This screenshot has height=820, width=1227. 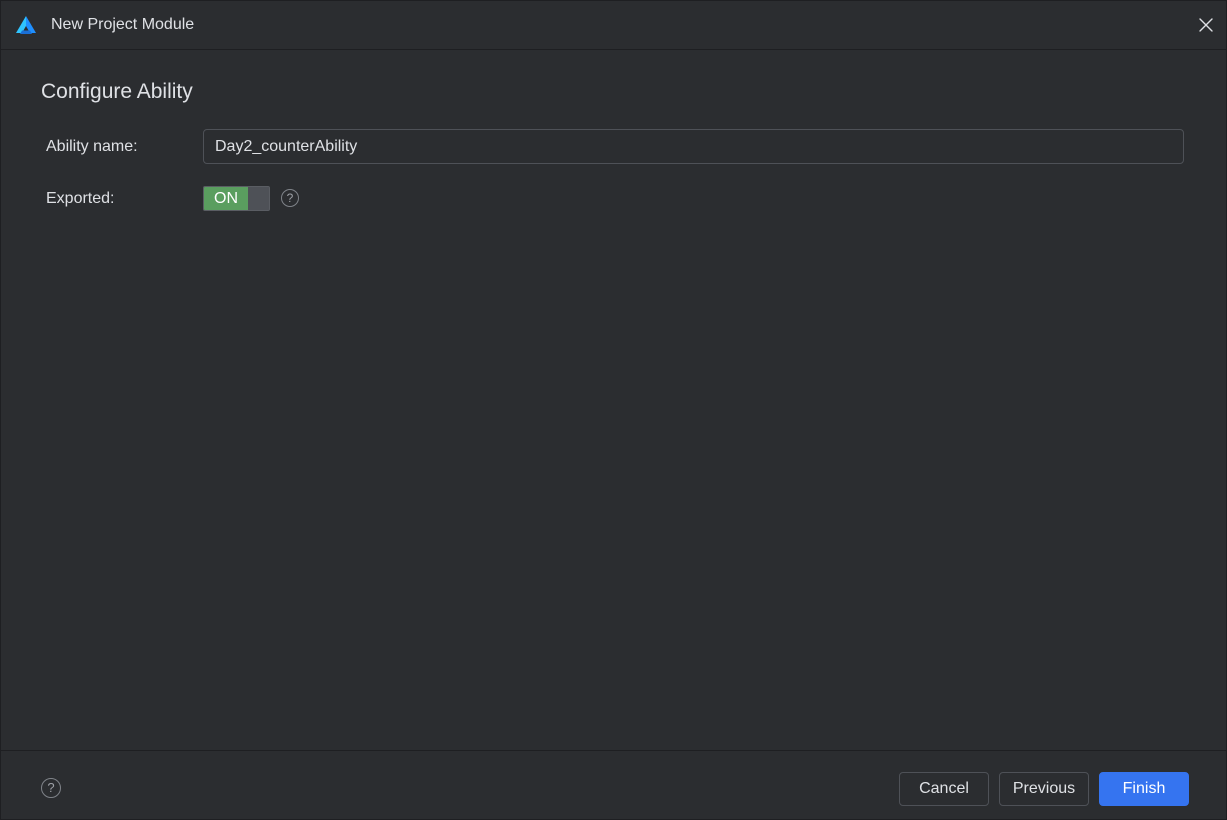 I want to click on close-icon, so click(x=1206, y=25).